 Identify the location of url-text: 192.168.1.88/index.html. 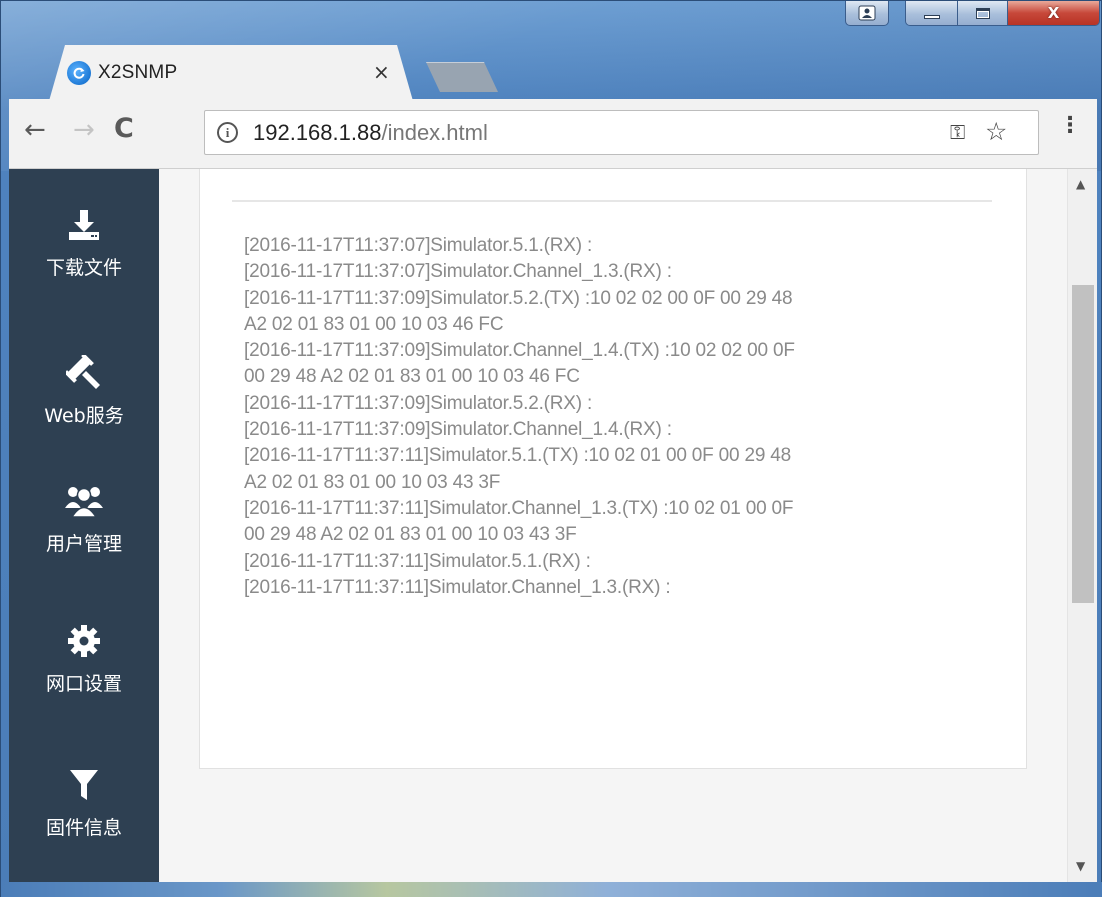
(370, 133).